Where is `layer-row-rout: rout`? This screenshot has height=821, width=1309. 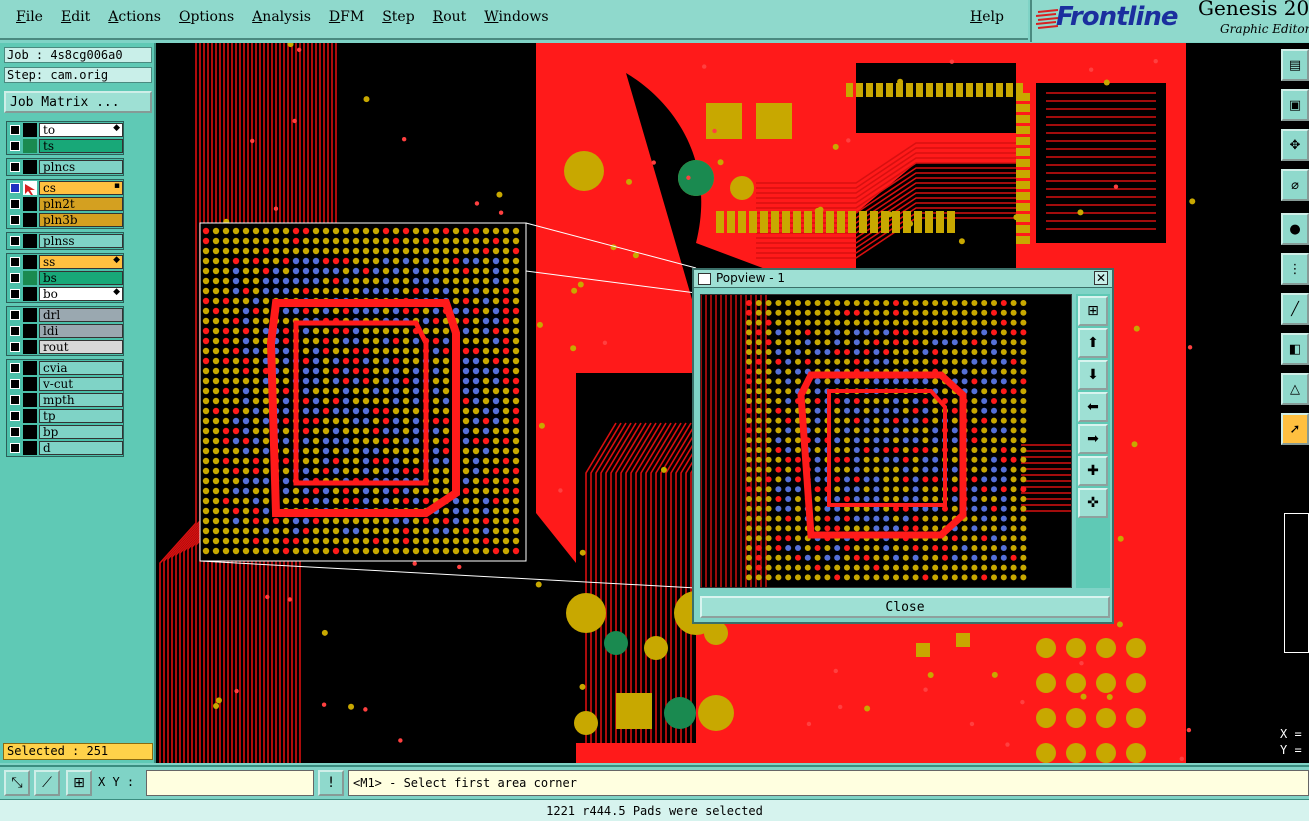
layer-row-rout: rout is located at coordinates (65, 347).